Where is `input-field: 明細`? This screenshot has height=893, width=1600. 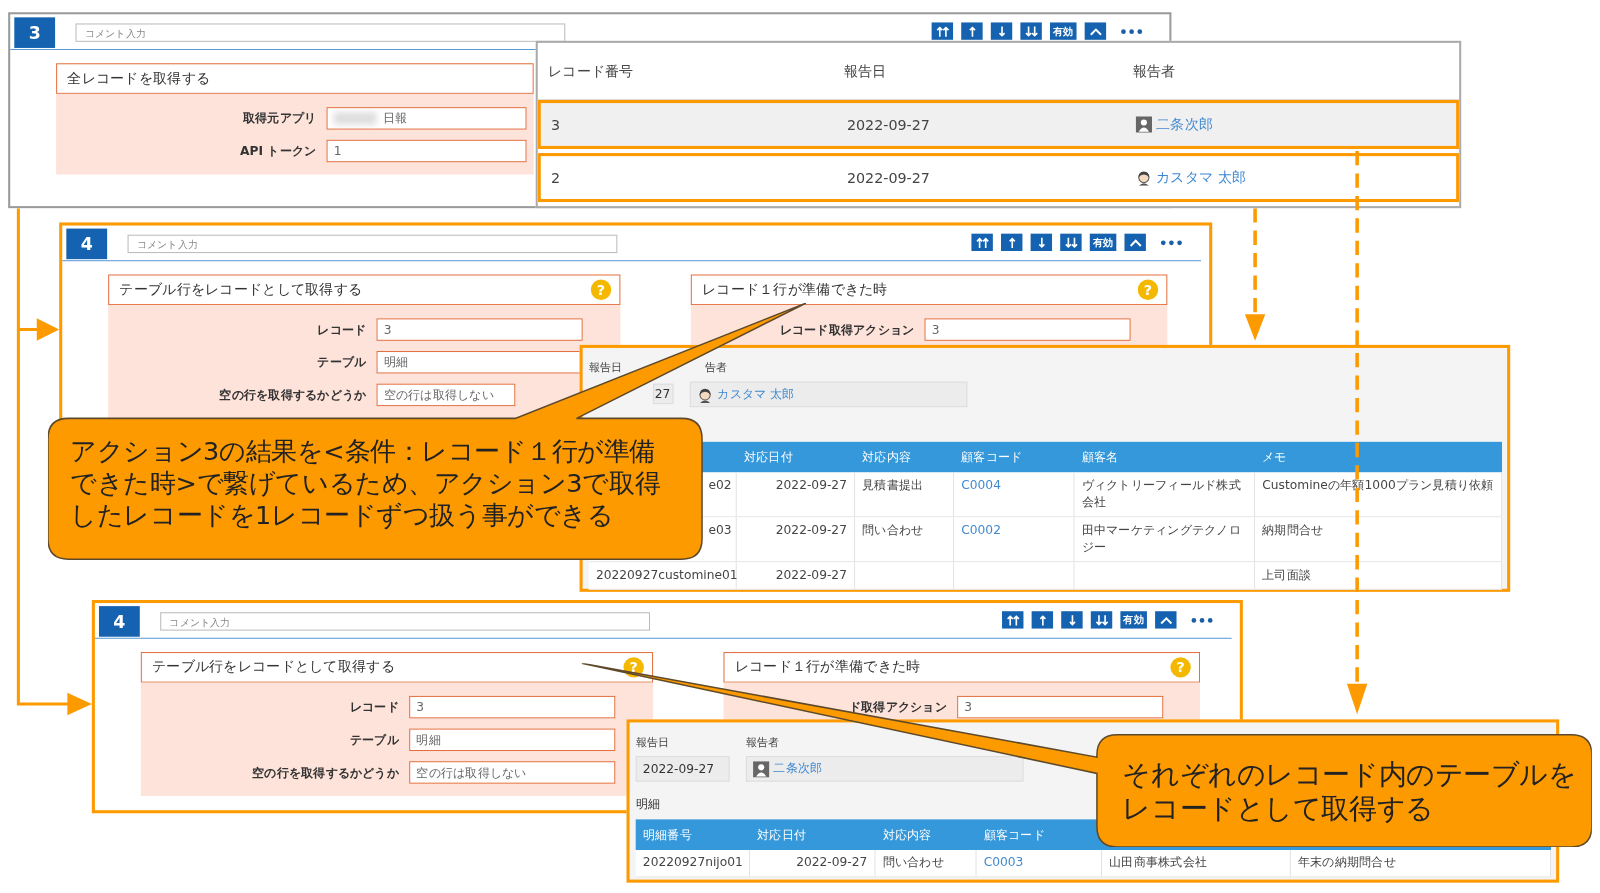
input-field: 明細 is located at coordinates (512, 739).